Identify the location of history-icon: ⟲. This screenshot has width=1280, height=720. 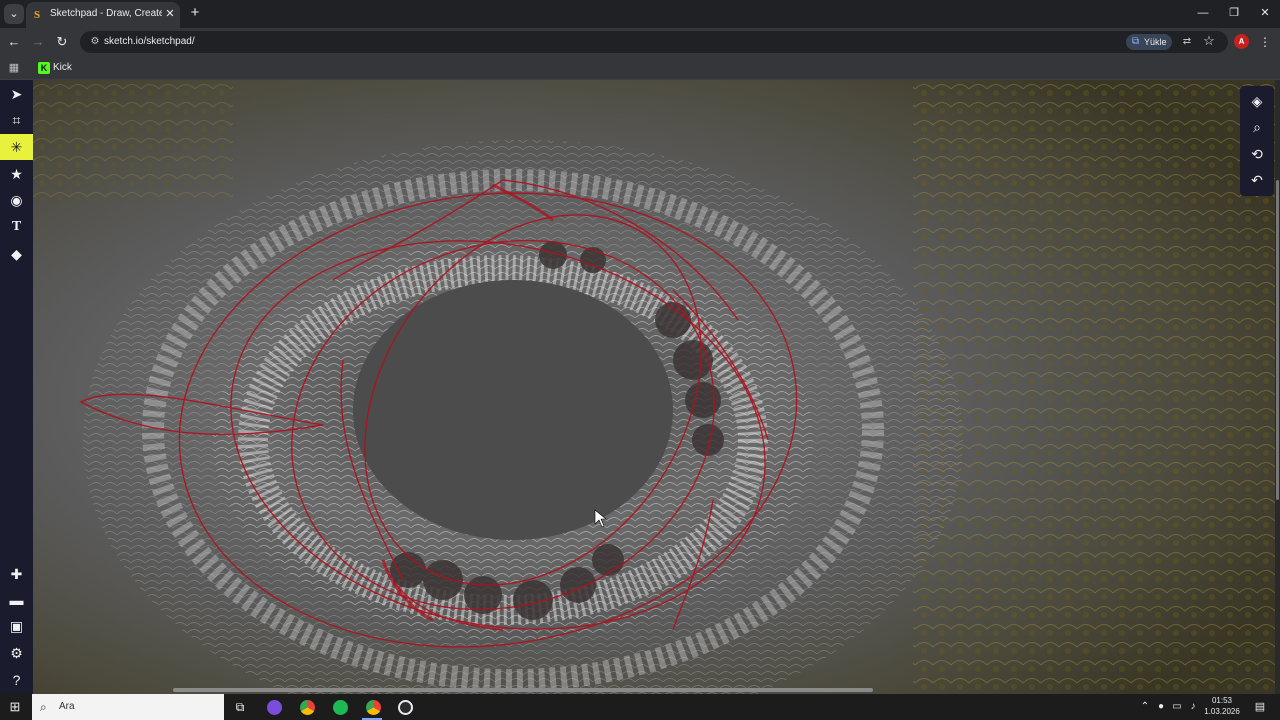
(1257, 154).